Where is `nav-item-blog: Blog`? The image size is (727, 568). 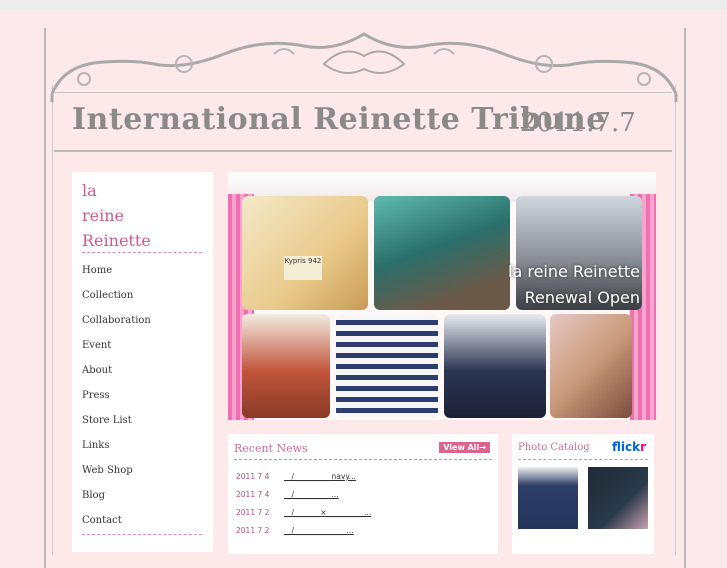 nav-item-blog: Blog is located at coordinates (116, 495).